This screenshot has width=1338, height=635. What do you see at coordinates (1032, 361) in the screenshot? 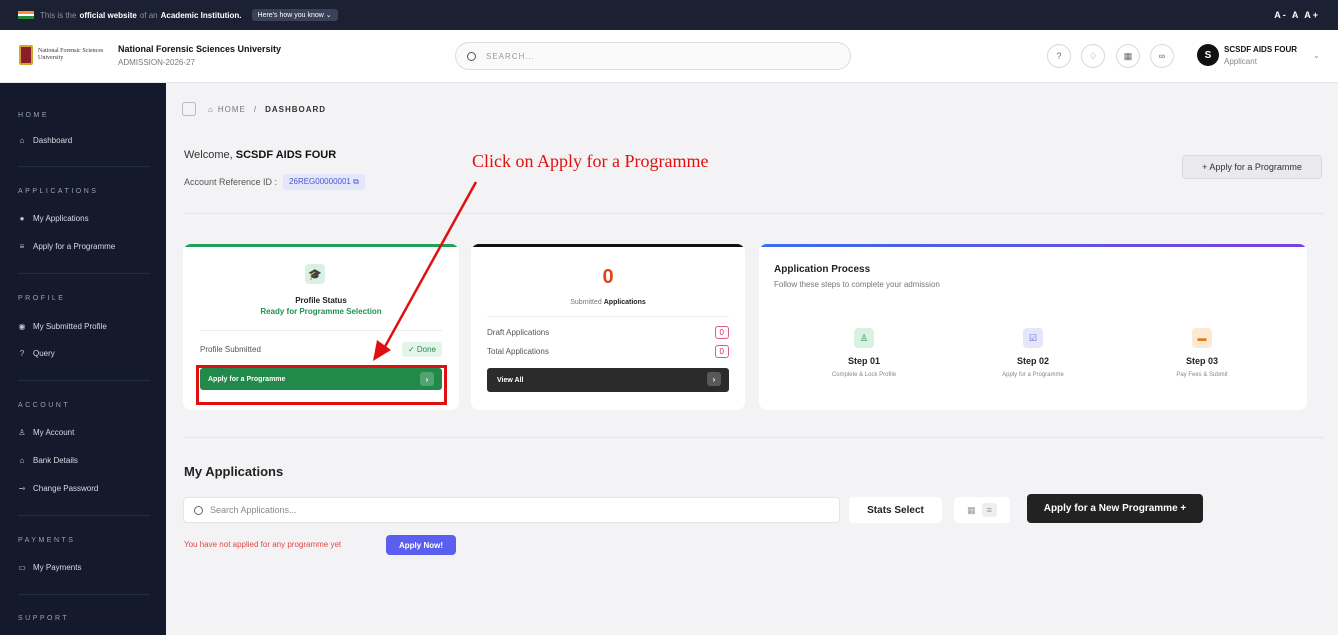
I see `step-title: Step 02` at bounding box center [1032, 361].